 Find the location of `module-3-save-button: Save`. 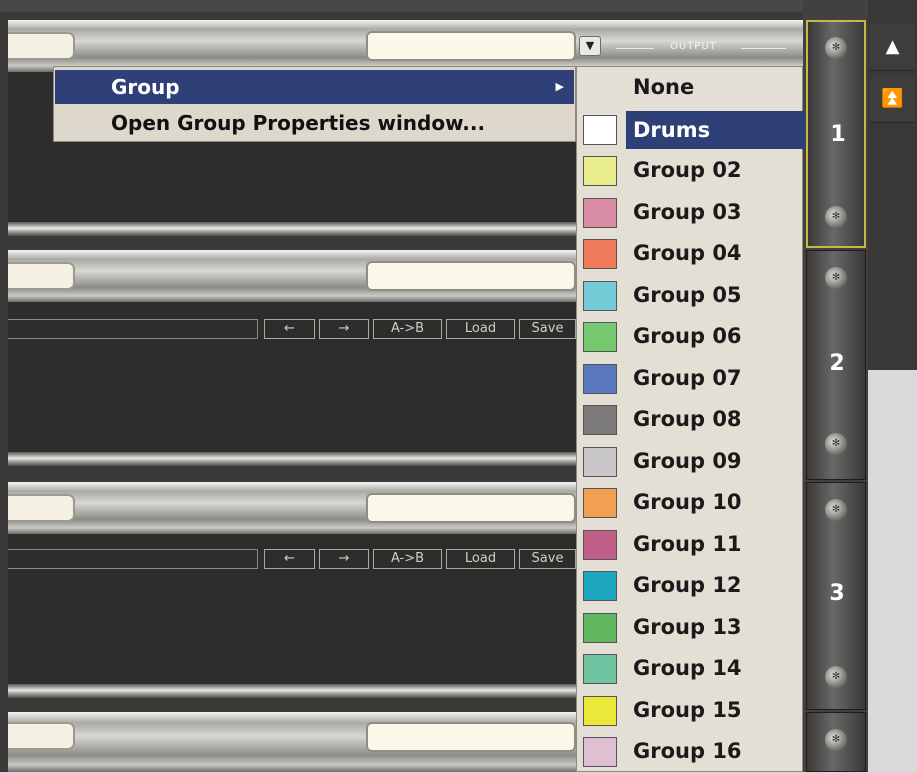

module-3-save-button: Save is located at coordinates (547, 559).